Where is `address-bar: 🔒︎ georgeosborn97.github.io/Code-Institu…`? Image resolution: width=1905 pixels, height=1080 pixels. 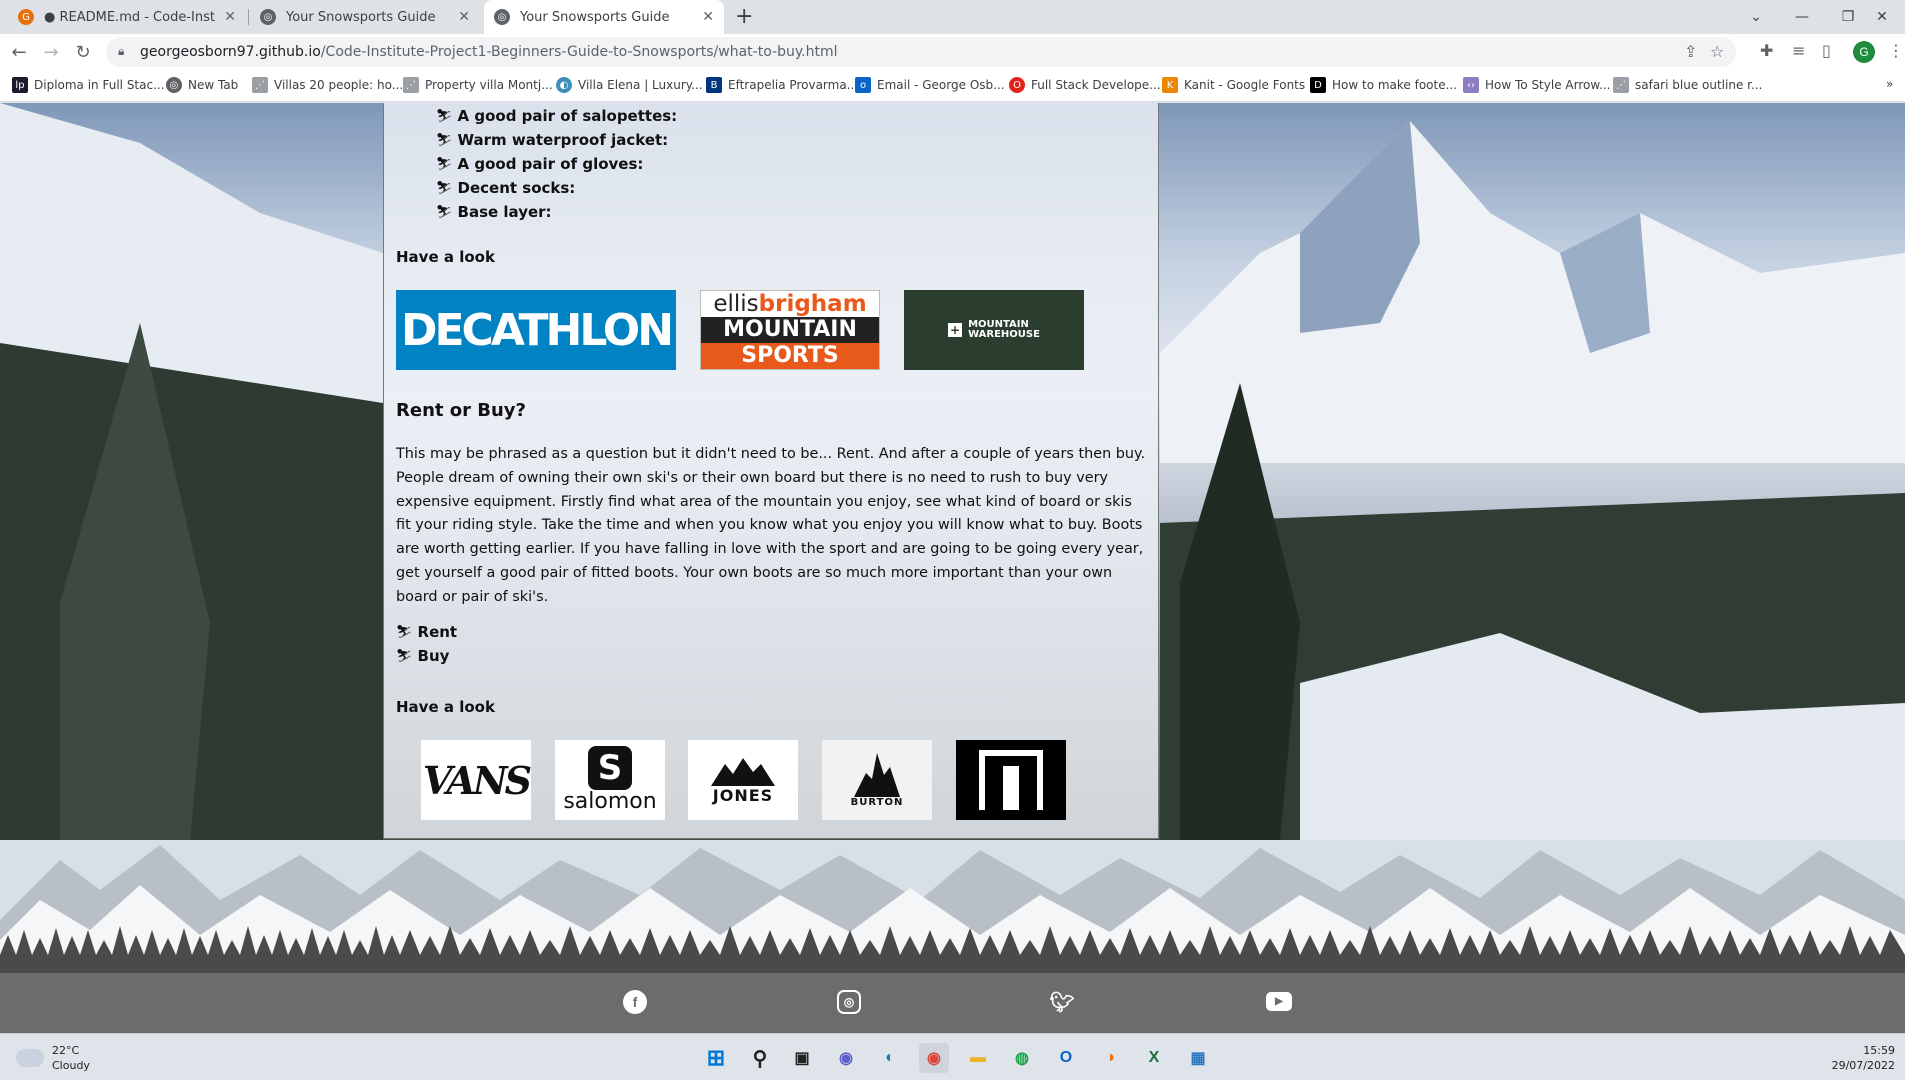 address-bar: 🔒︎ georgeosborn97.github.io/Code-Institu… is located at coordinates (921, 52).